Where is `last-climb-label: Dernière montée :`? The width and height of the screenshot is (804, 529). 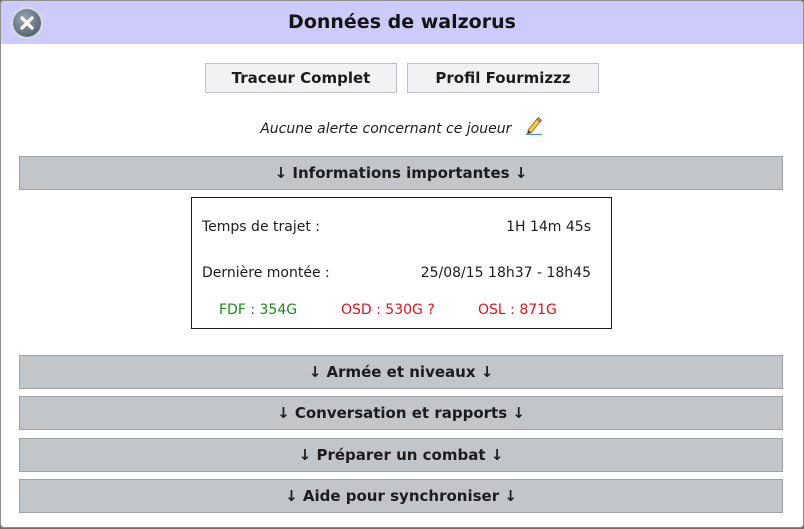
last-climb-label: Dernière montée : is located at coordinates (266, 273).